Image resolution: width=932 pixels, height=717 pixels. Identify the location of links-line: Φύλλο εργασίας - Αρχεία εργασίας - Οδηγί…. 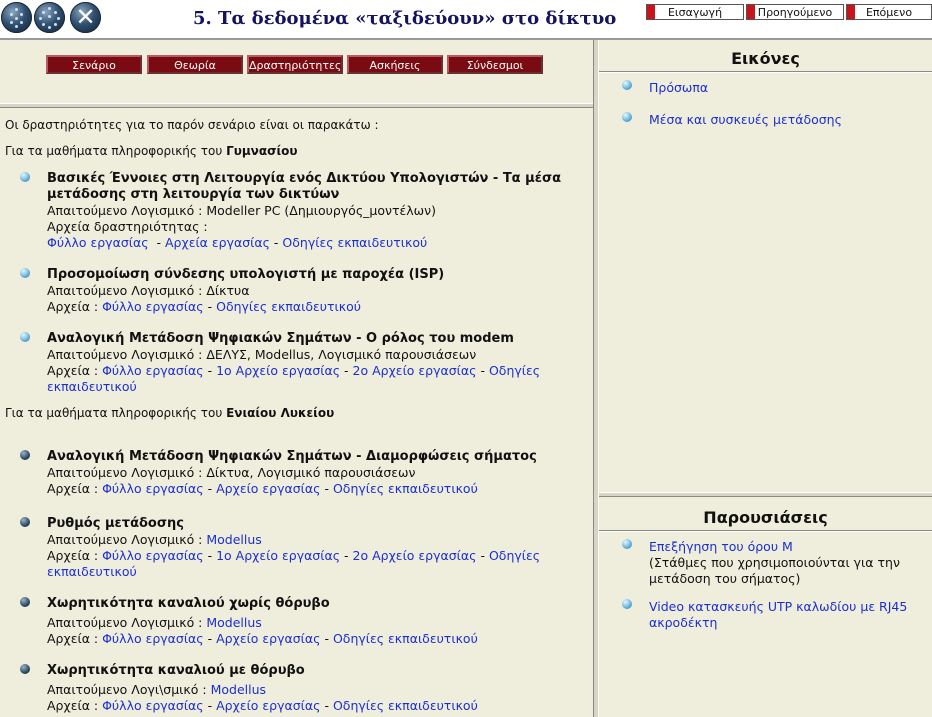
(237, 242).